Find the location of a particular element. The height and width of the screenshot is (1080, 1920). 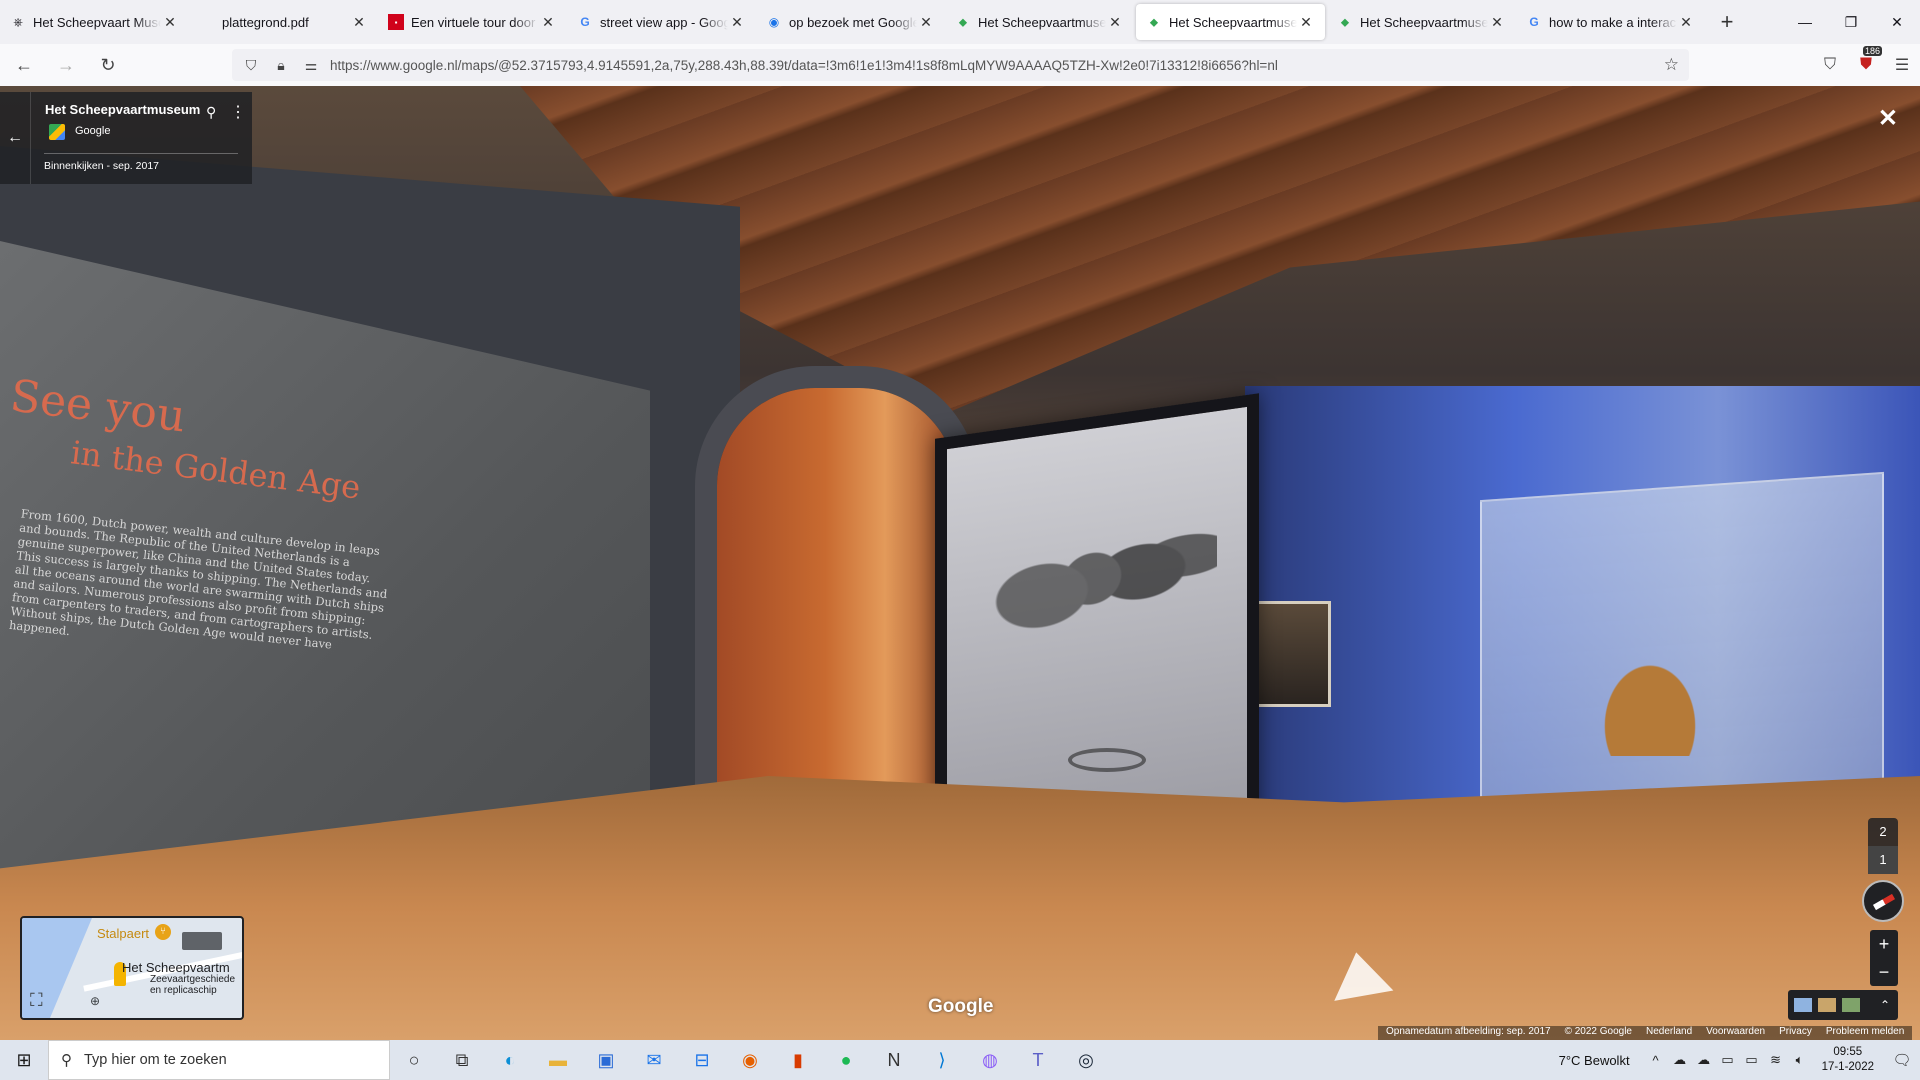

tab-3: ▪ Een virtuele tour door m ✕ is located at coordinates (472, 22).